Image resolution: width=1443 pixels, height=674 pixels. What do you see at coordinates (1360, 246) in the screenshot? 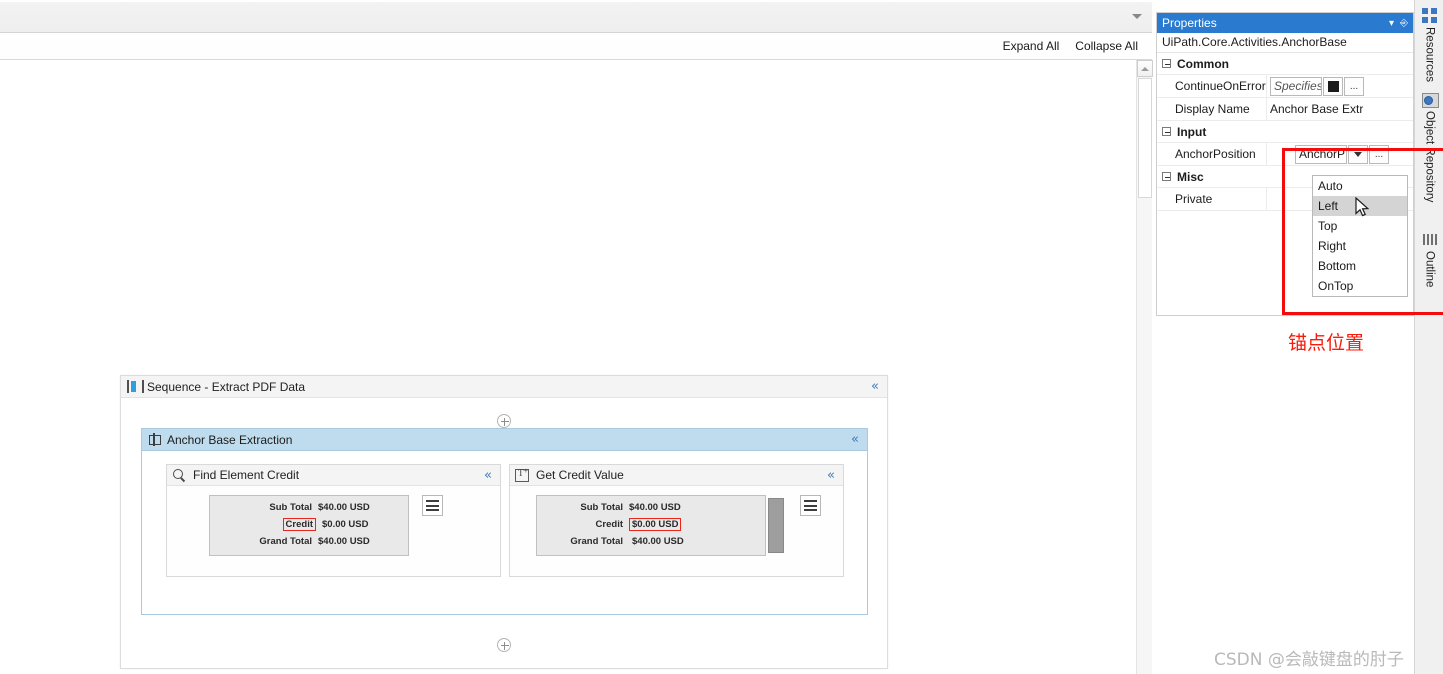
I see `dropdown-option-right: Right` at bounding box center [1360, 246].